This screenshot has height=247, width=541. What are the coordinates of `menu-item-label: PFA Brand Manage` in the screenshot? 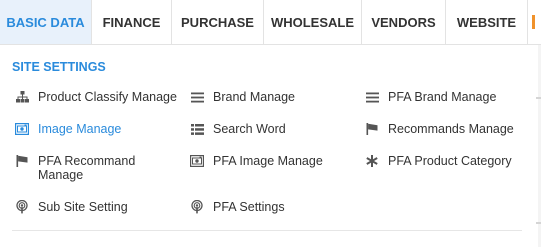 It's located at (442, 97).